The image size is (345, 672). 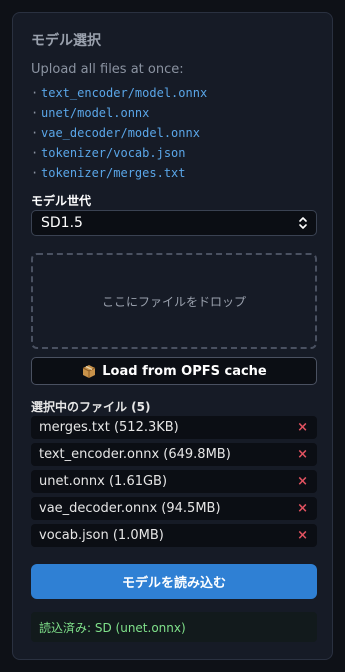 I want to click on required-file-path: tokenizer/vocab.json, so click(x=113, y=153).